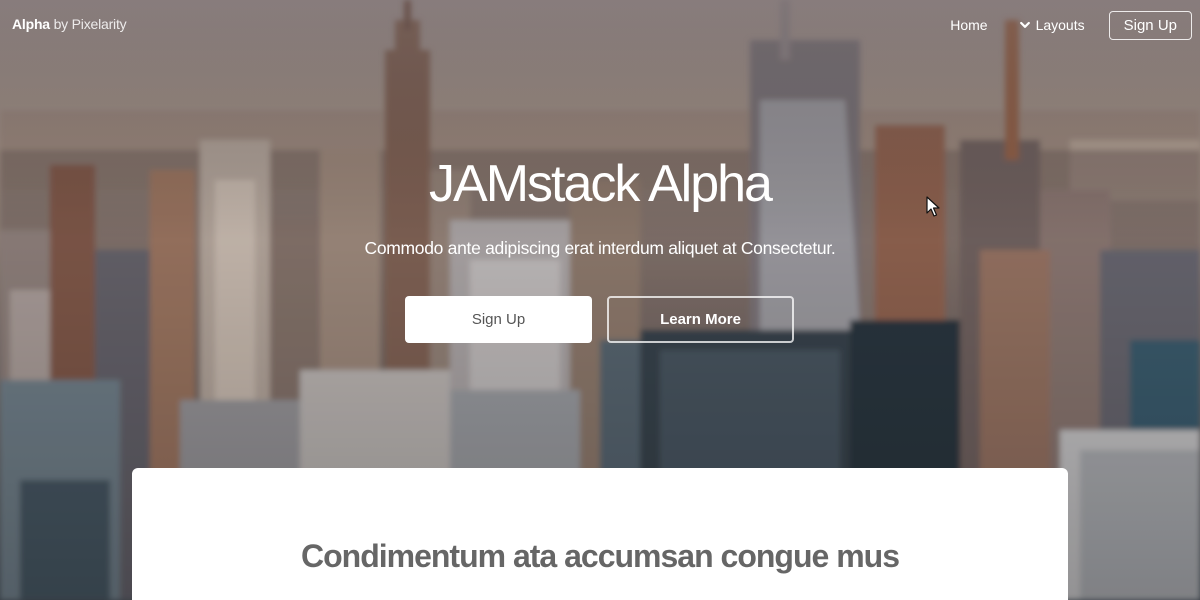 The image size is (1200, 600). Describe the element at coordinates (1150, 25) in the screenshot. I see `nav-signup-button: Sign Up` at that location.